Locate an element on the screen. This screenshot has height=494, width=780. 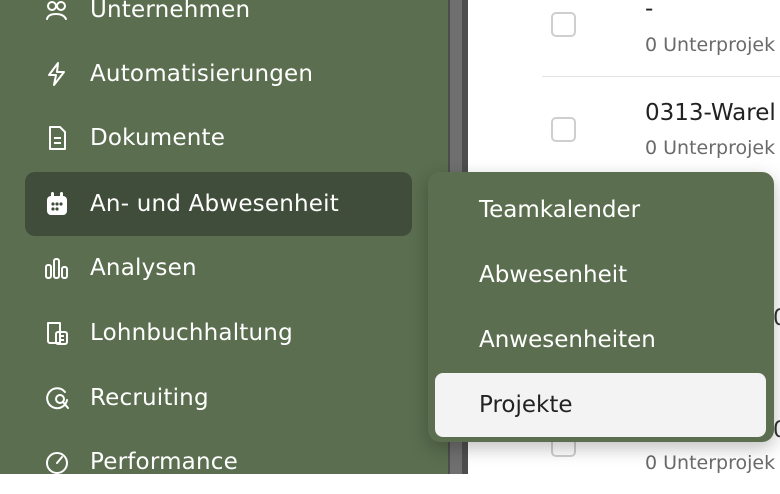
submenu-item-label: Anwesenheiten is located at coordinates (567, 340).